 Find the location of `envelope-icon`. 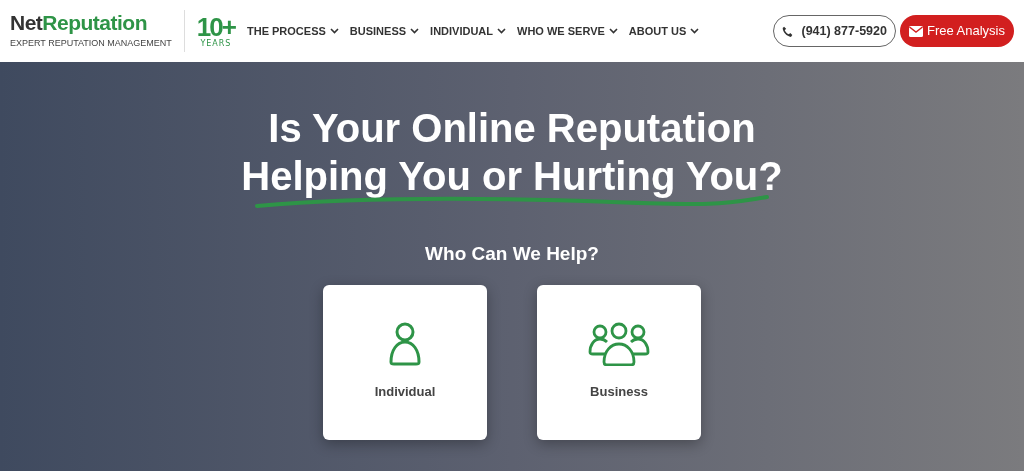

envelope-icon is located at coordinates (915, 31).